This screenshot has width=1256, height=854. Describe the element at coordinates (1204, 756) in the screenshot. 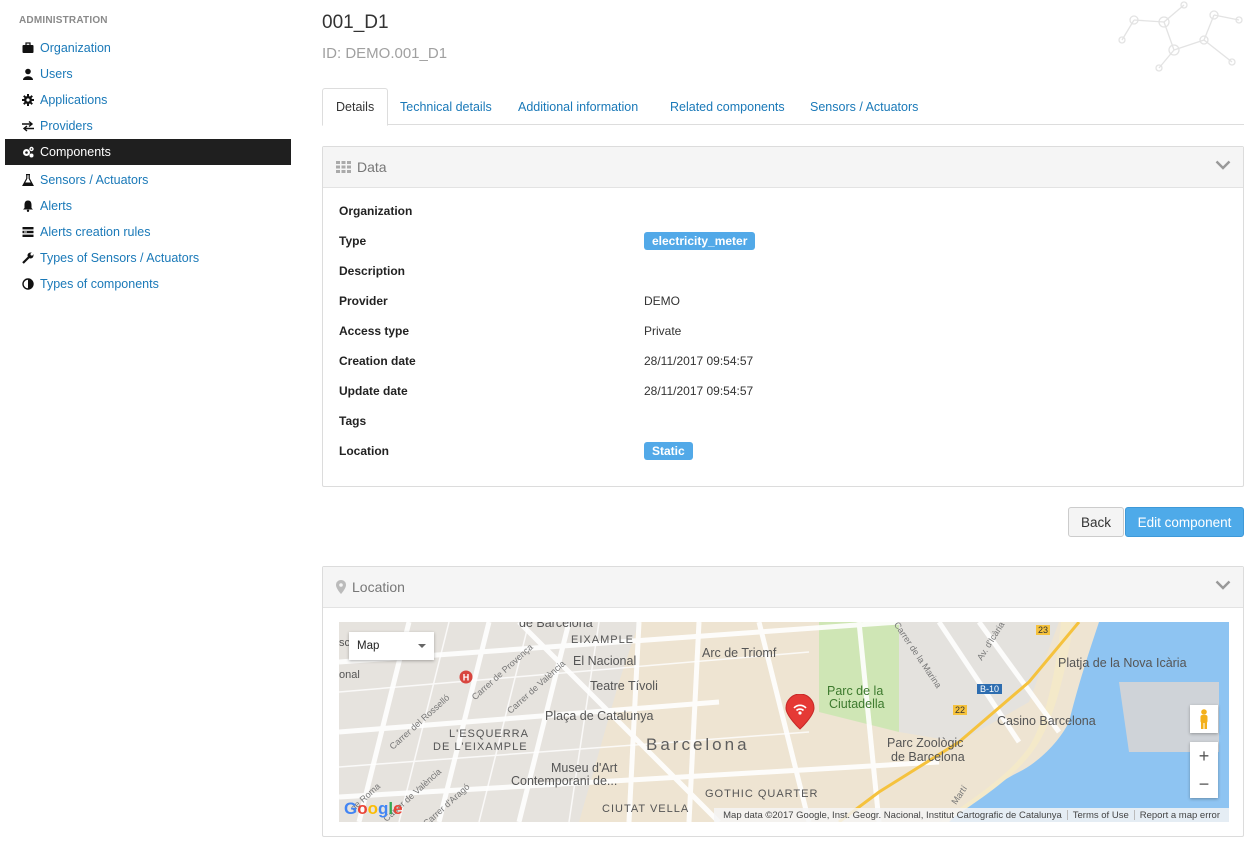

I see `zoom-in-button: +` at that location.